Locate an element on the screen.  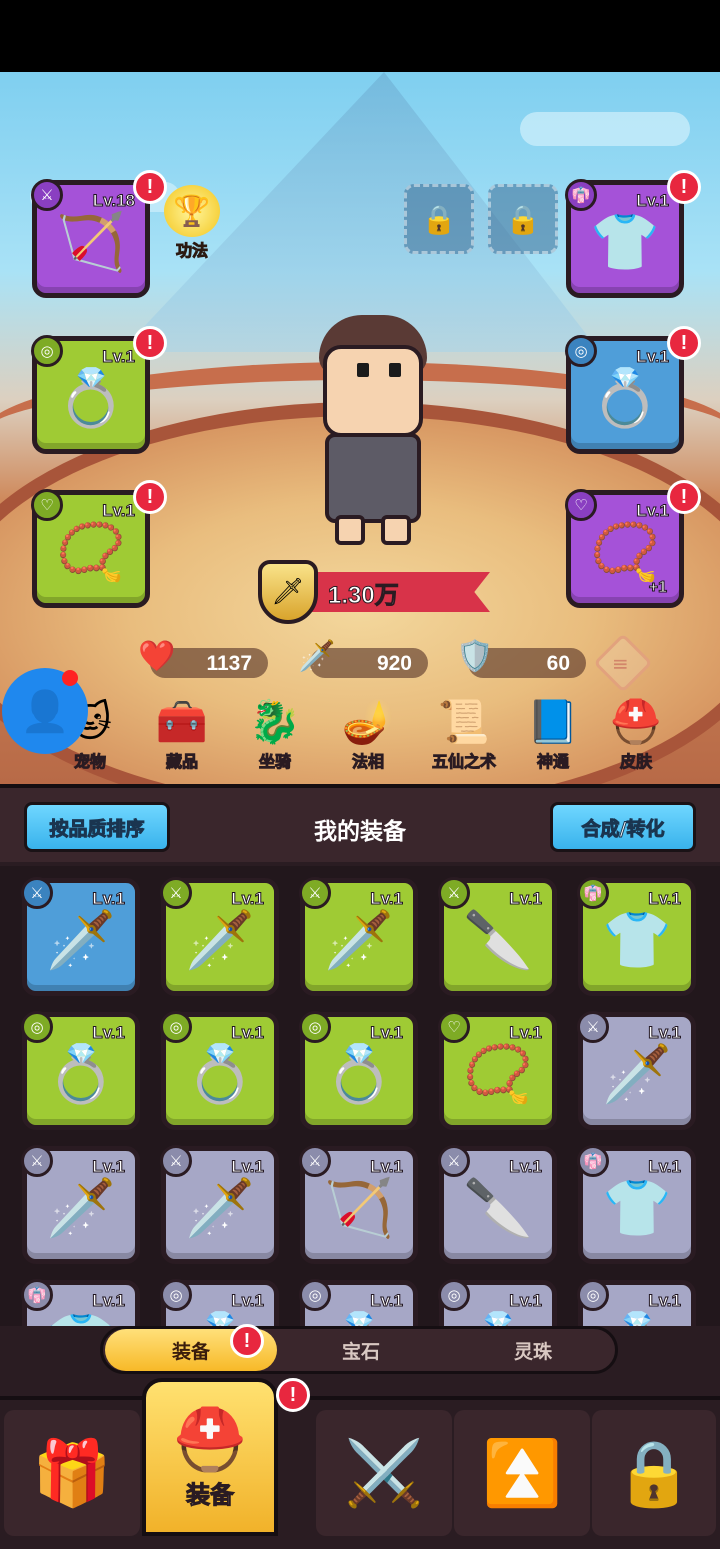
robe-icon: 👕 is located at coordinates (637, 1209).